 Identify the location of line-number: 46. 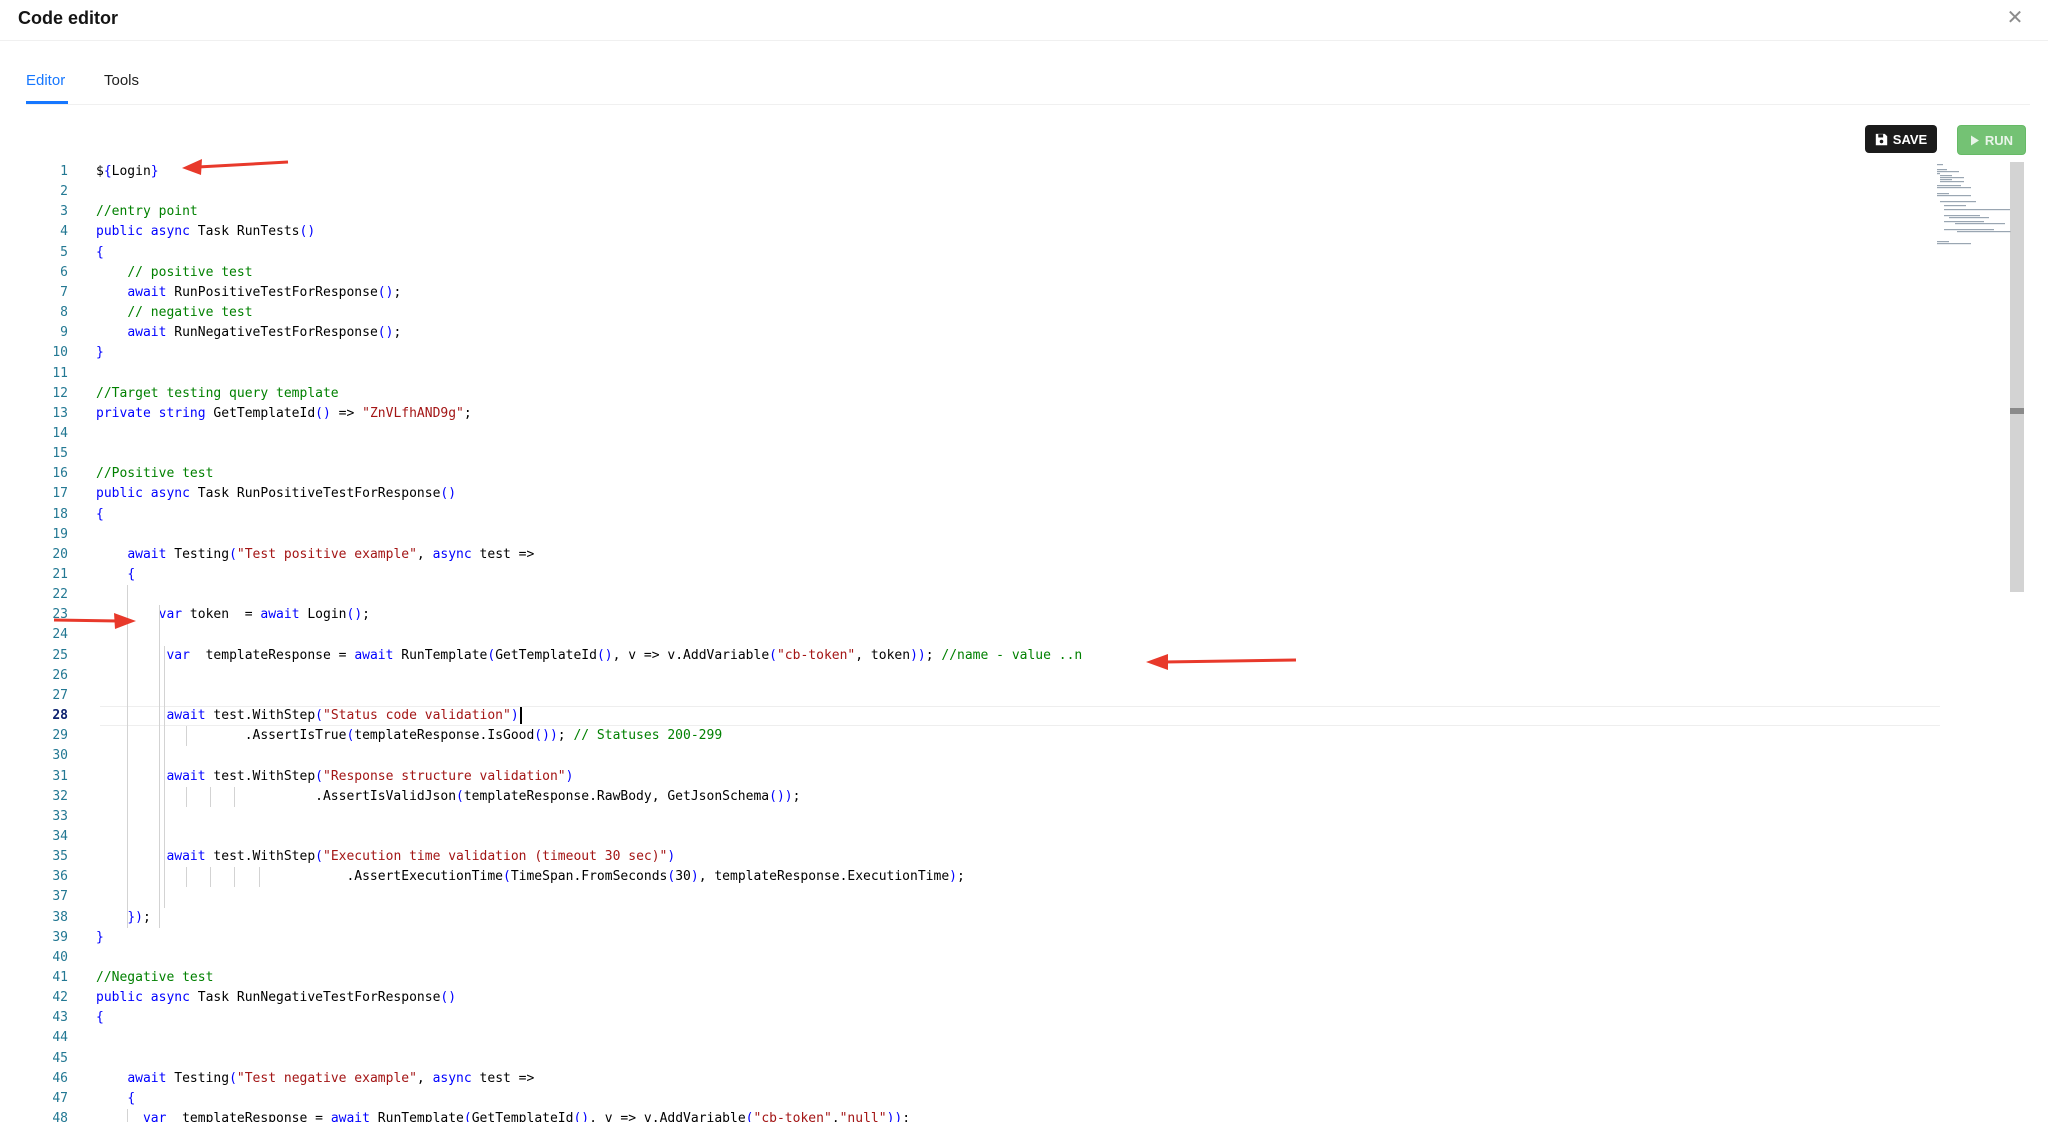
(60, 1078).